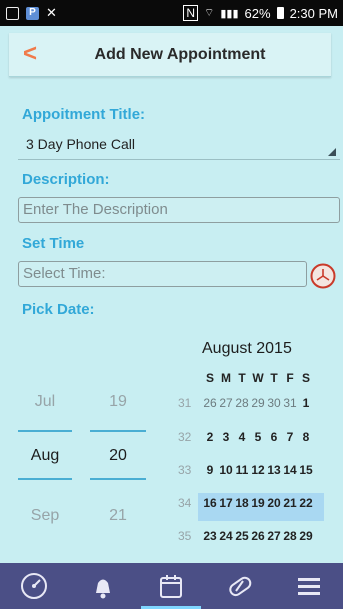 The height and width of the screenshot is (609, 343). I want to click on calendar-day: 18, so click(242, 503).